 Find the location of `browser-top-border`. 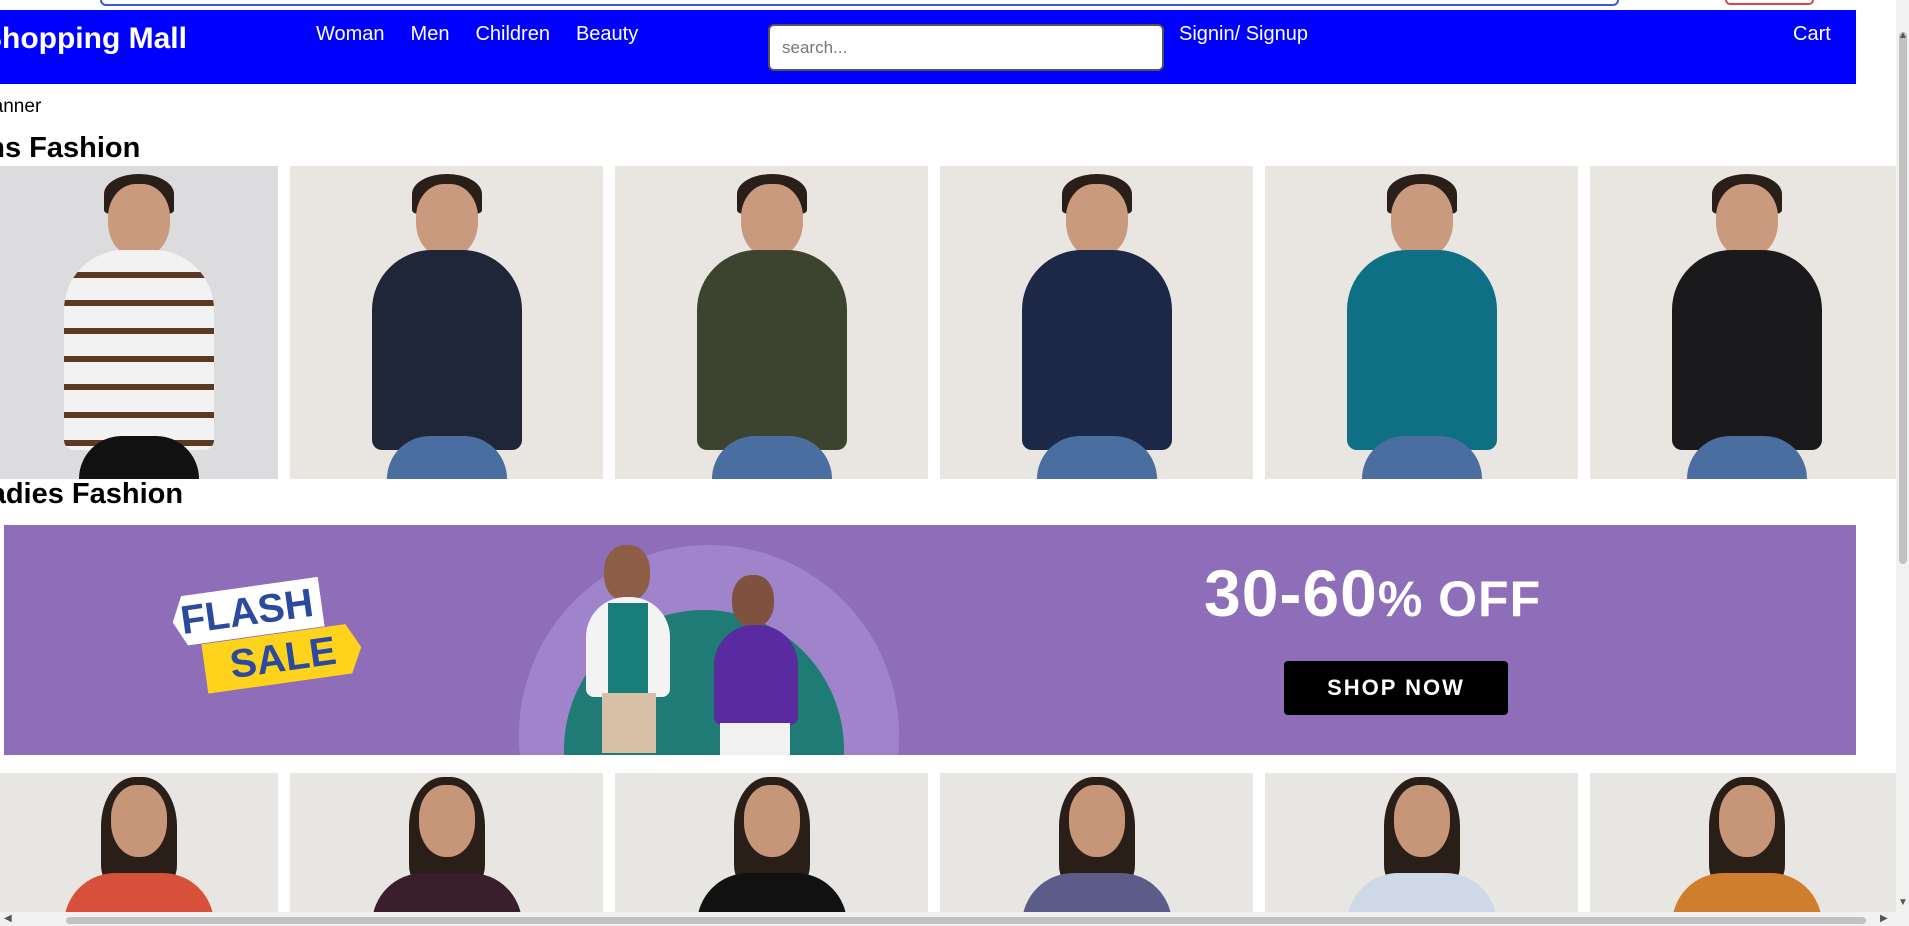

browser-top-border is located at coordinates (859, 3).